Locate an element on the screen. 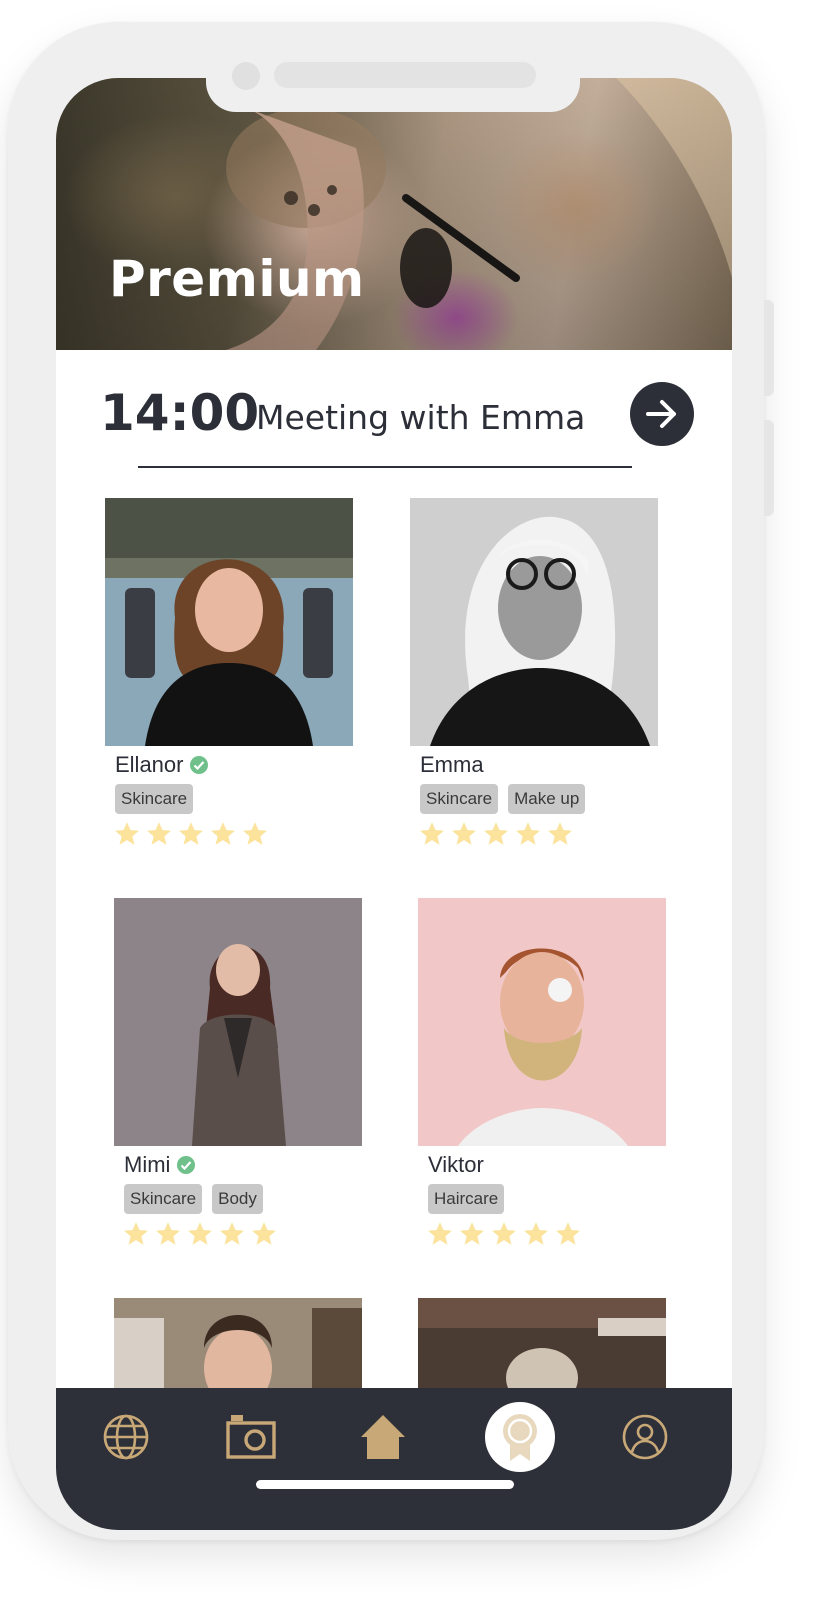 This screenshot has width=838, height=1603. nav-premium is located at coordinates (520, 1437).